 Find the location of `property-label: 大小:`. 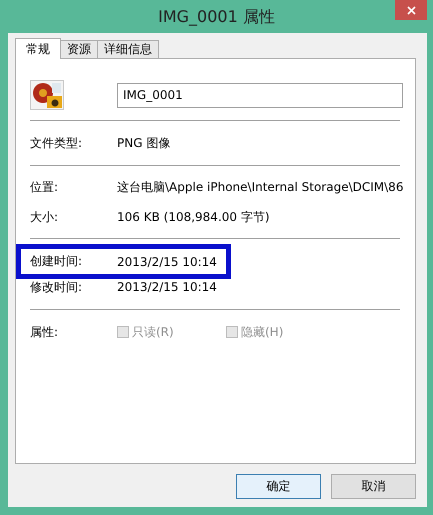

property-label: 大小: is located at coordinates (45, 217).